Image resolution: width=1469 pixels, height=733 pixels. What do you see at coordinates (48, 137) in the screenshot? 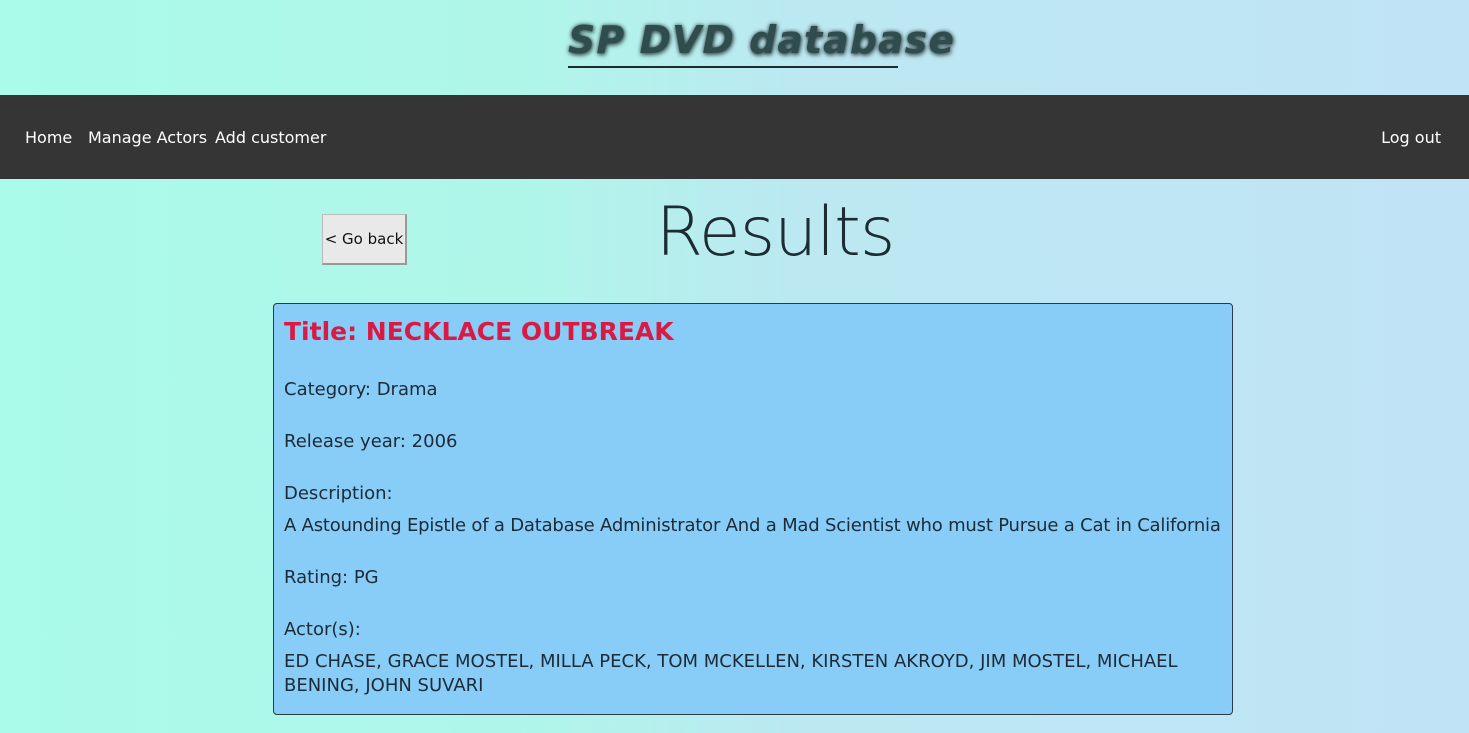
I see `nav-home-link: Home` at bounding box center [48, 137].